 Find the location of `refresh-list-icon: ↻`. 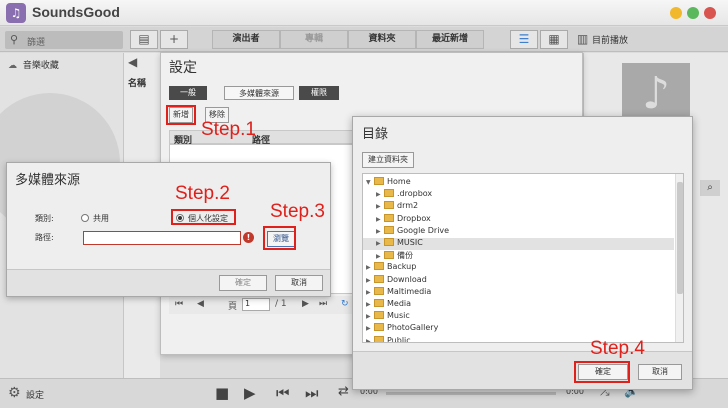

refresh-list-icon: ↻ is located at coordinates (345, 304).